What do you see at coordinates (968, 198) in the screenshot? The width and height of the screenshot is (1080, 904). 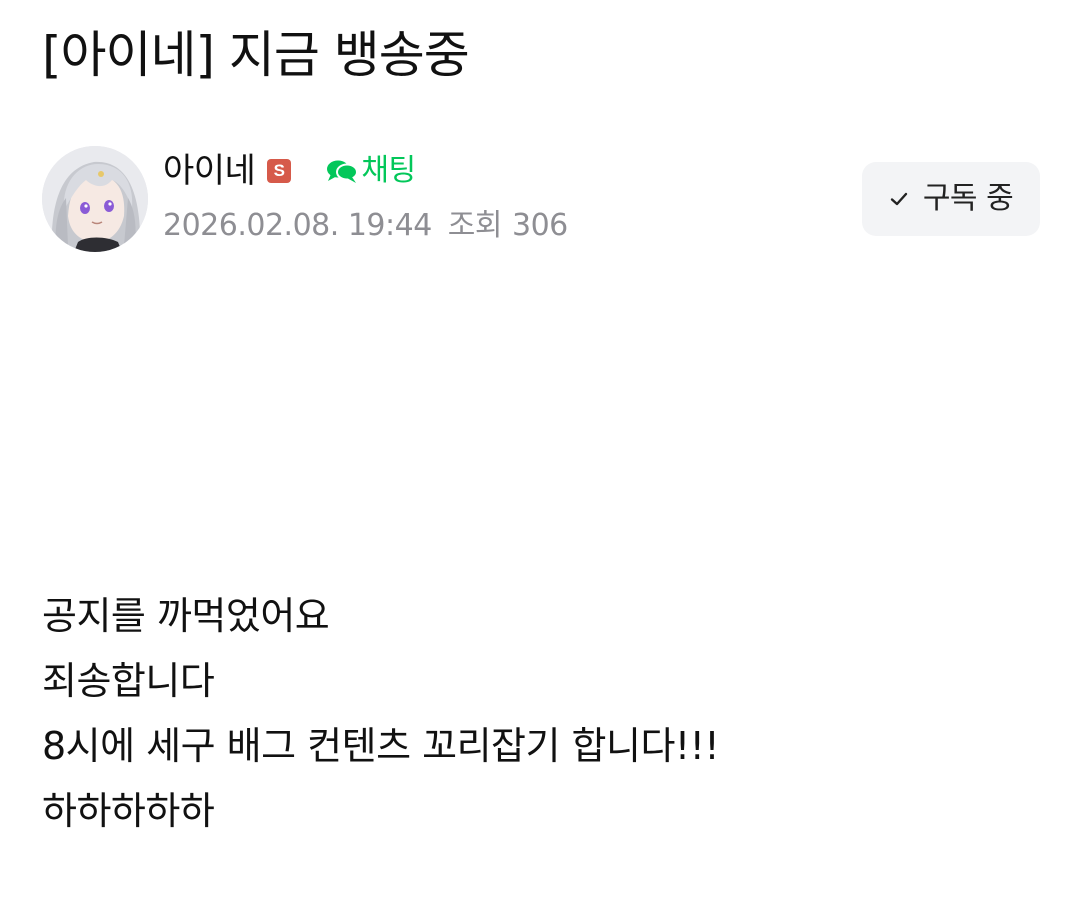 I see `subscribe-label: 구독 중` at bounding box center [968, 198].